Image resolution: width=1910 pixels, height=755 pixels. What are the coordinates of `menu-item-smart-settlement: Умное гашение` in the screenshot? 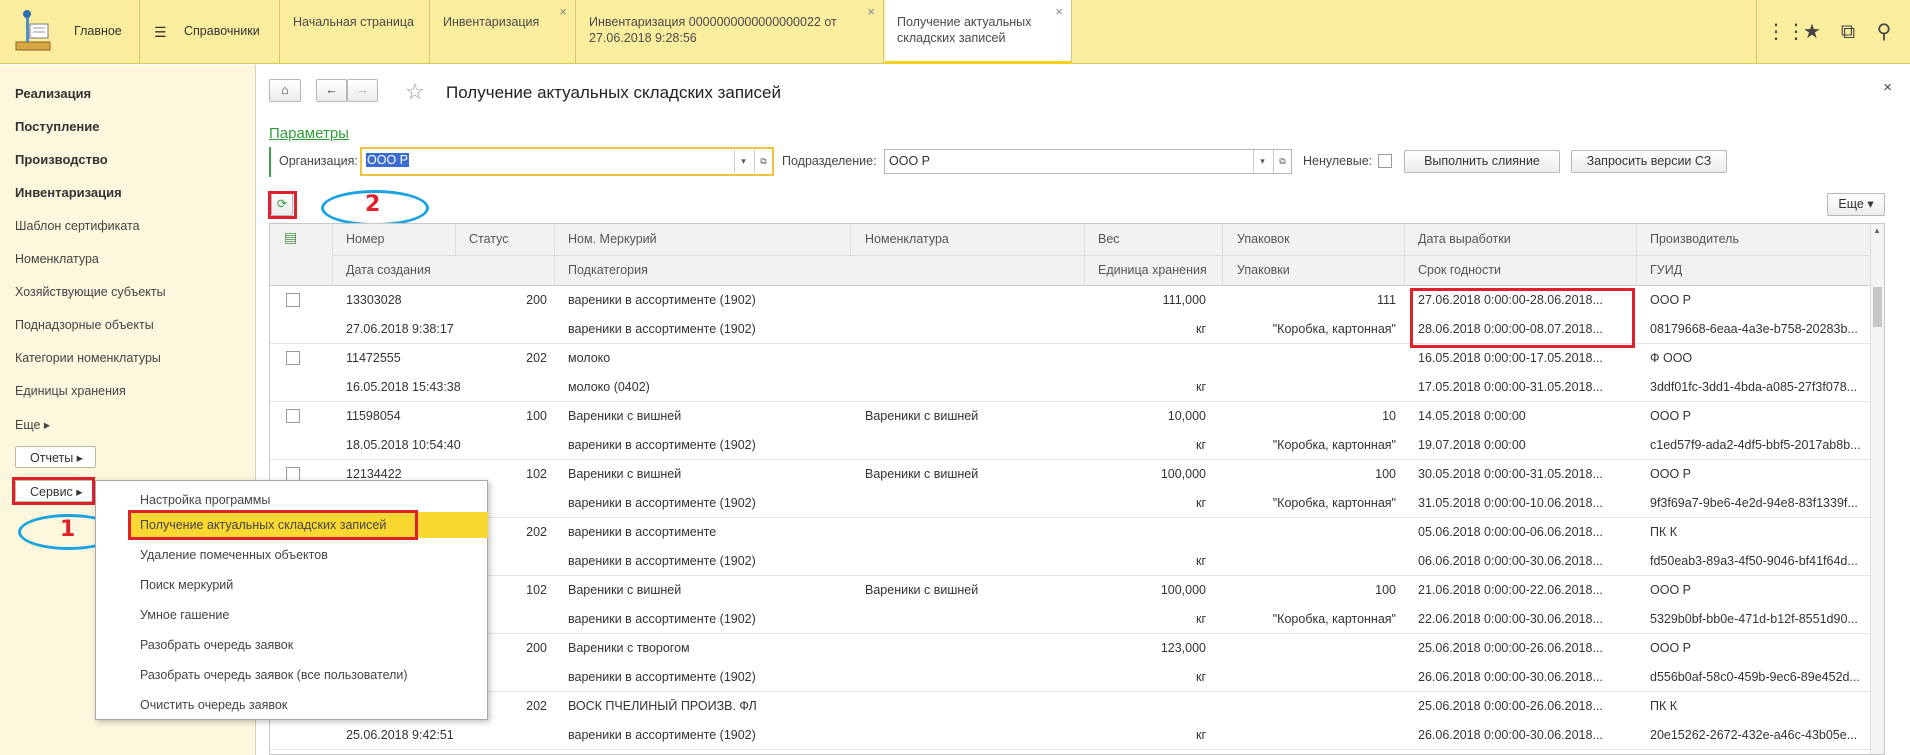 It's located at (184, 615).